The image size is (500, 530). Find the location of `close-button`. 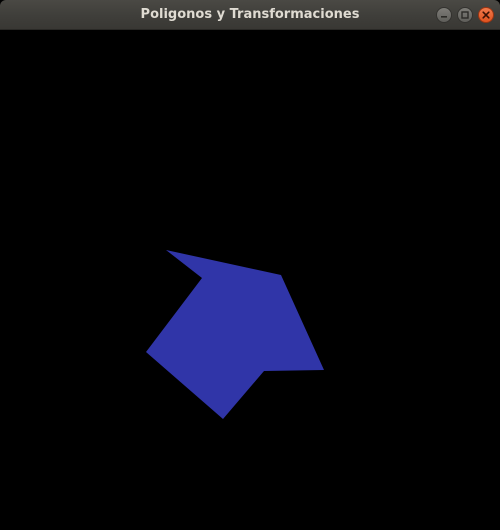

close-button is located at coordinates (486, 15).